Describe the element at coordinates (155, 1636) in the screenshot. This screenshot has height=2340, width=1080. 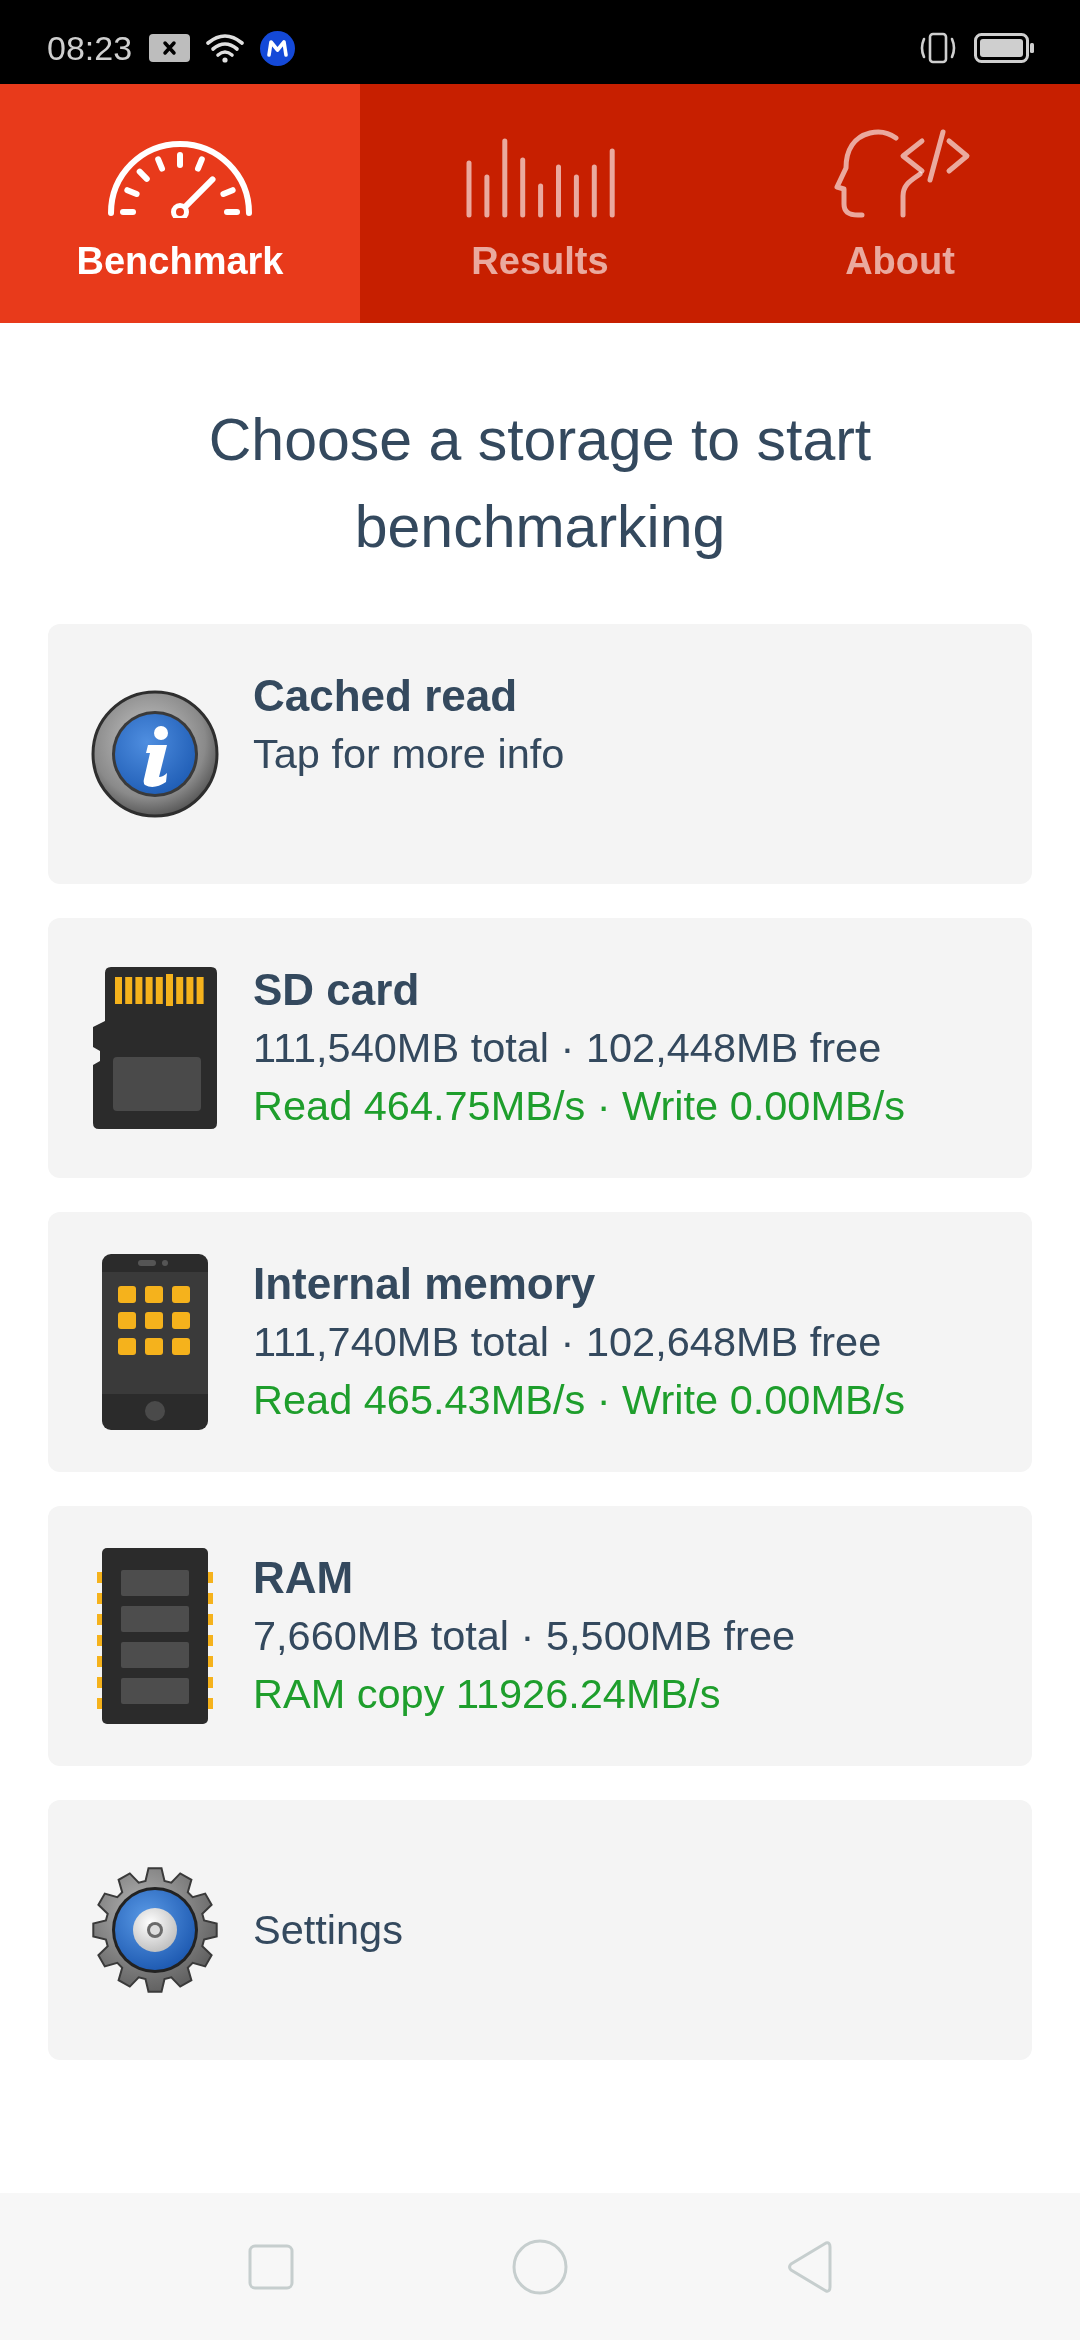
I see `memory-chip-icon` at that location.